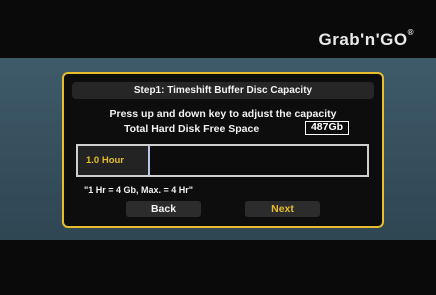 This screenshot has width=436, height=295. I want to click on back-button: Back, so click(163, 209).